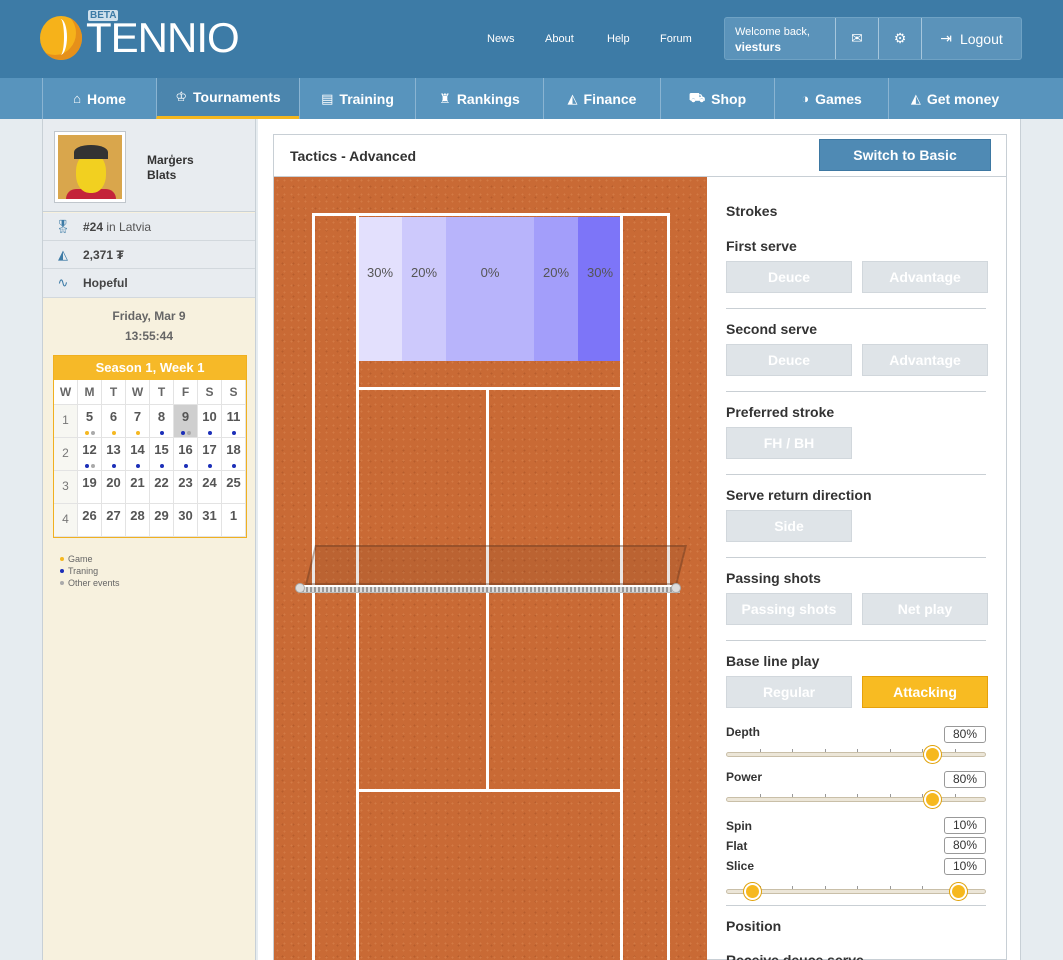 The image size is (1063, 960). Describe the element at coordinates (971, 38) in the screenshot. I see `logout-button: ⇥ Logout` at that location.